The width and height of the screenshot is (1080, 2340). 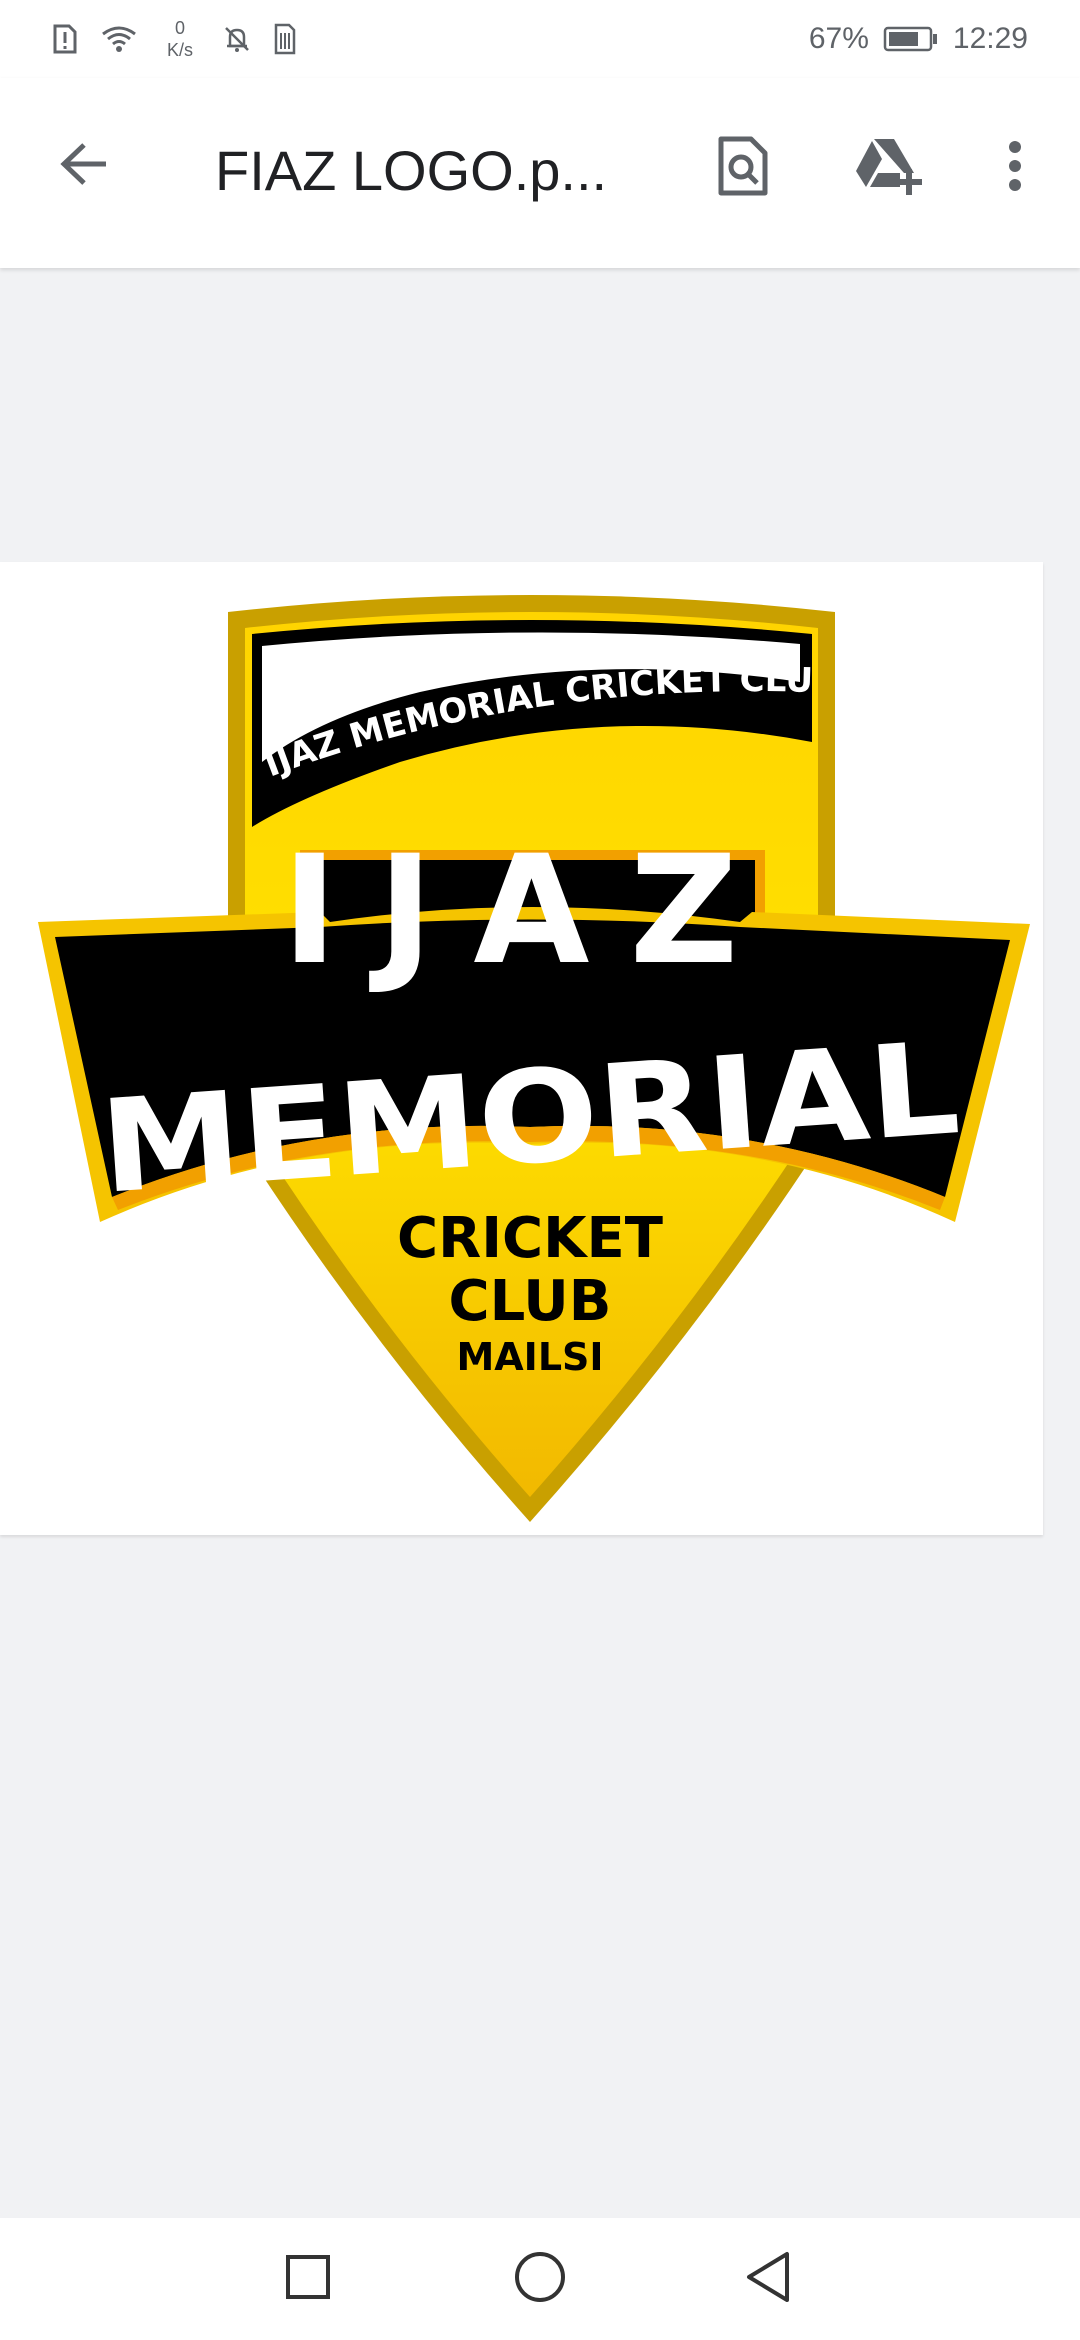 I want to click on back-triangle-icon, so click(x=768, y=2279).